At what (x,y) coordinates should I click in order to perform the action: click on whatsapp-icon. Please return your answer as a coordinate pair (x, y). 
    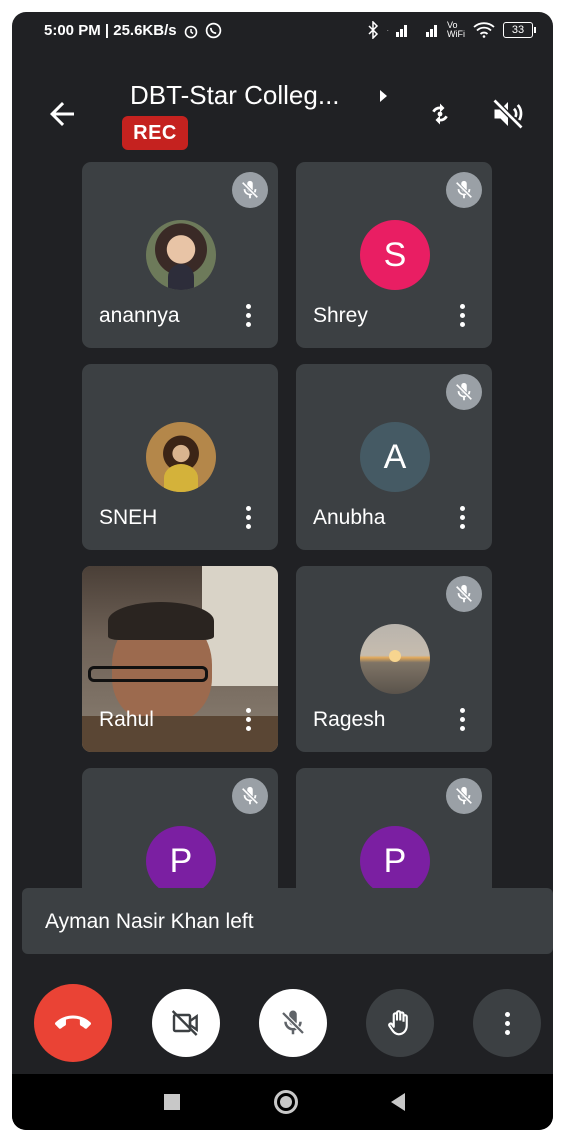
    Looking at the image, I should click on (213, 30).